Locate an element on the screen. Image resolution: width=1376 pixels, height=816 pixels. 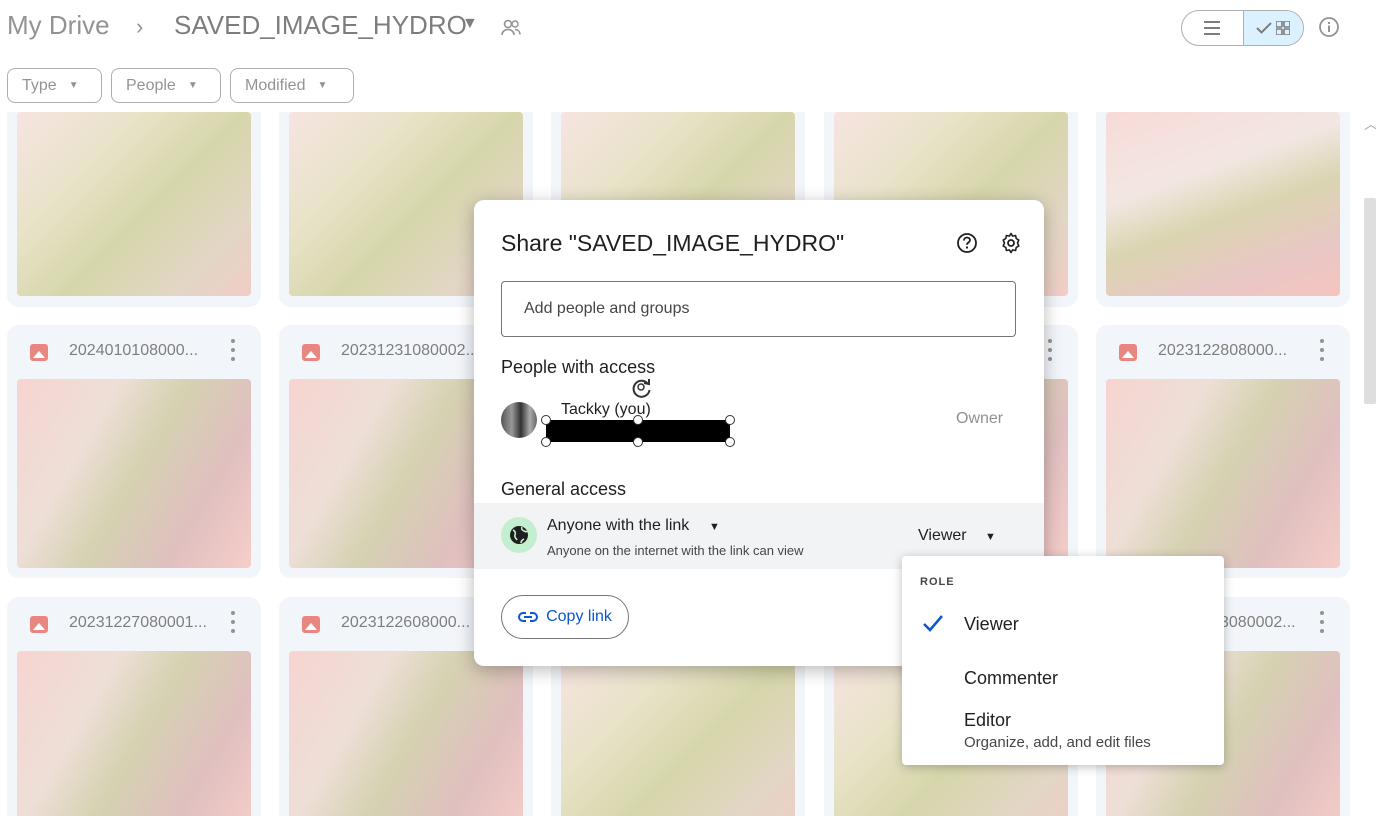
access-level-dropdown: Anyone with the link is located at coordinates (618, 526).